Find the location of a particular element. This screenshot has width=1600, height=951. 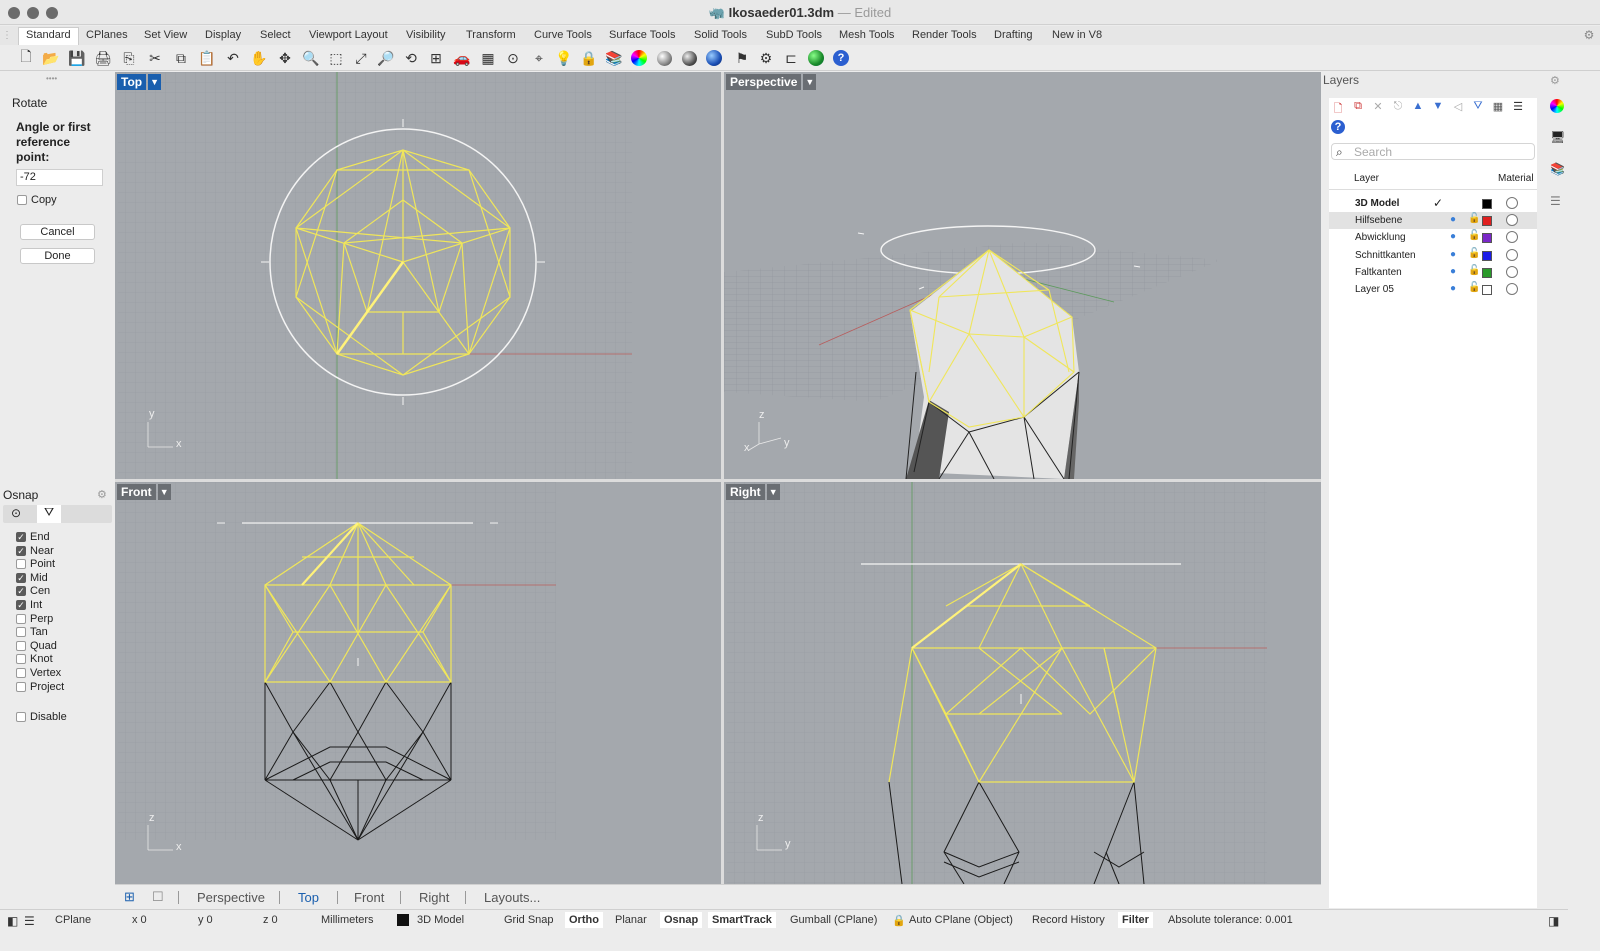

planar-toggle: Planar is located at coordinates (631, 920).